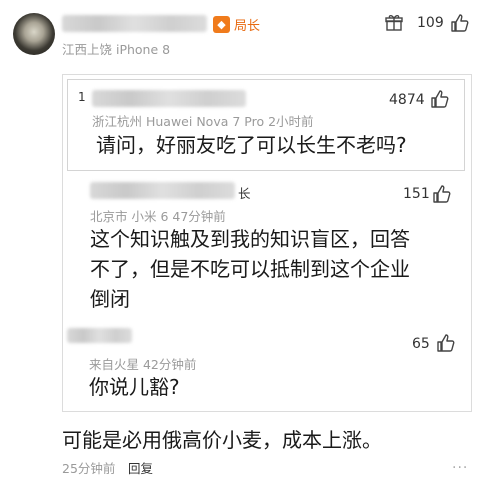  What do you see at coordinates (116, 49) in the screenshot?
I see `location-device: 江西上饶 iPhone 8` at bounding box center [116, 49].